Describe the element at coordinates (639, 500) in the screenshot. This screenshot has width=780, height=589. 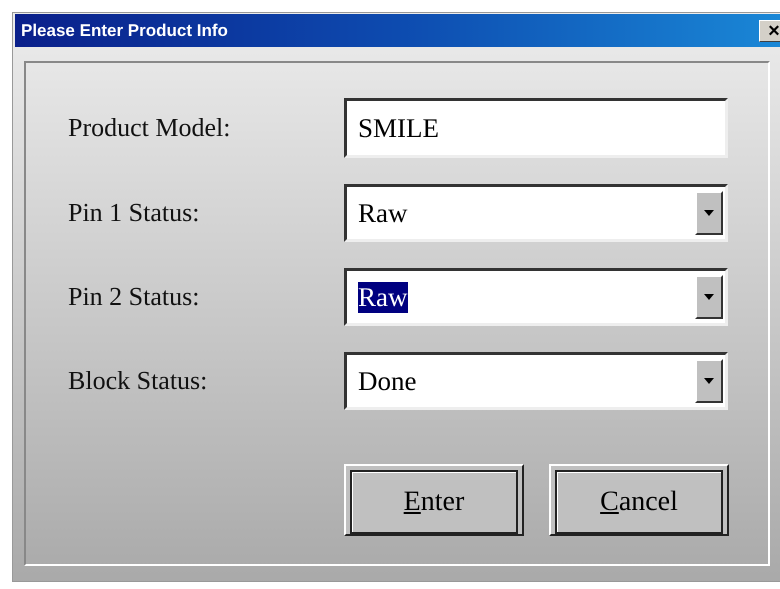
I see `dialog-button: Cancel` at that location.